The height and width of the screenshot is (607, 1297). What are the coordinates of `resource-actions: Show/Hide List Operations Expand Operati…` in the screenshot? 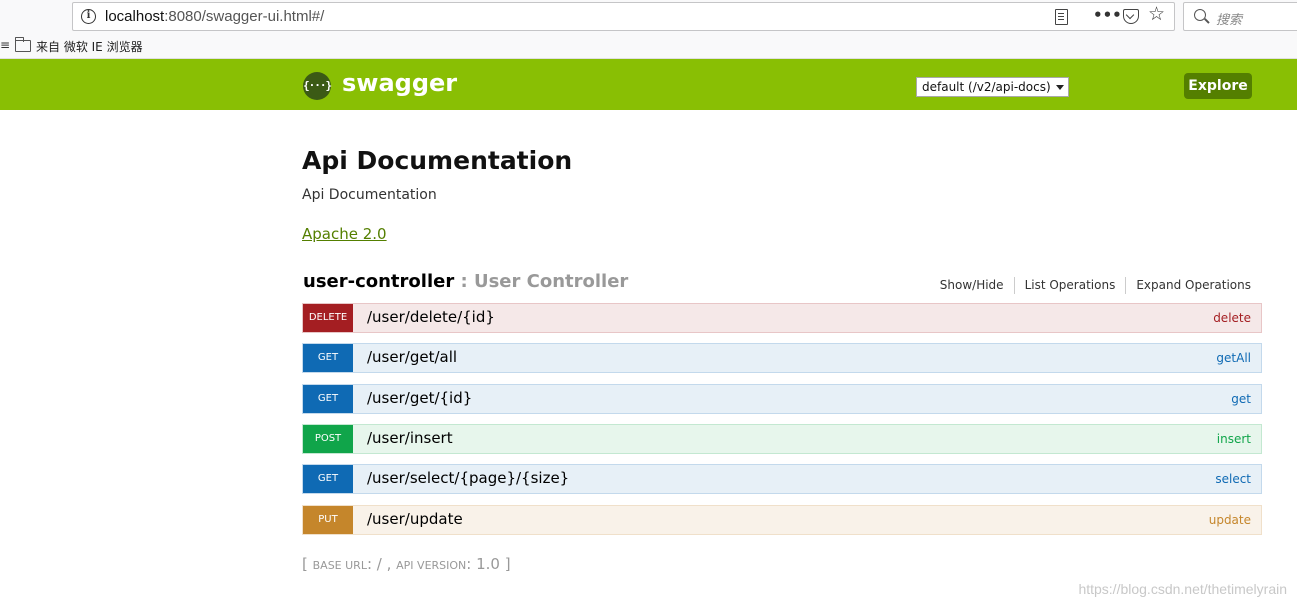 It's located at (1090, 285).